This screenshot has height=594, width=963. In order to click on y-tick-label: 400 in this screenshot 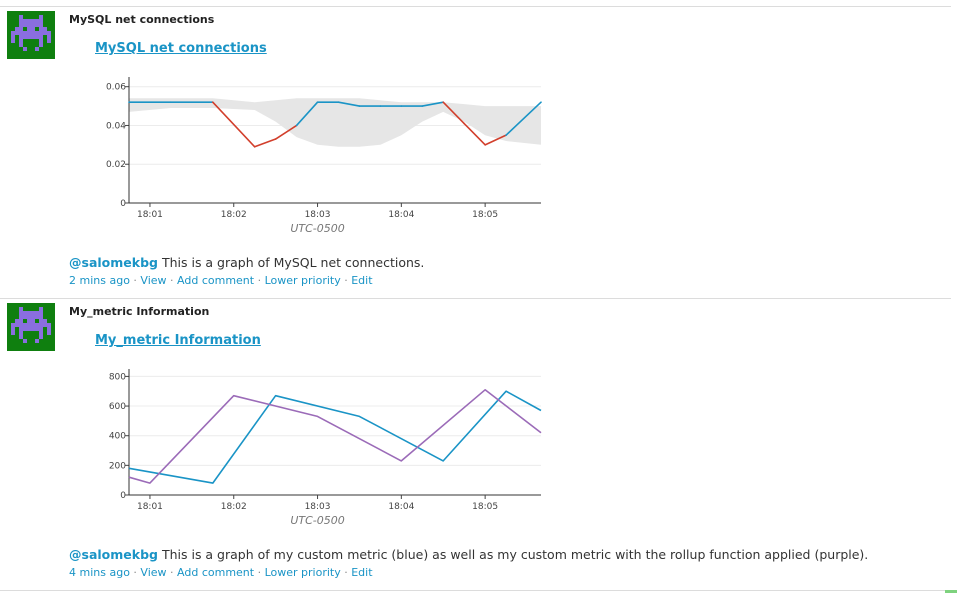, I will do `click(117, 437)`.